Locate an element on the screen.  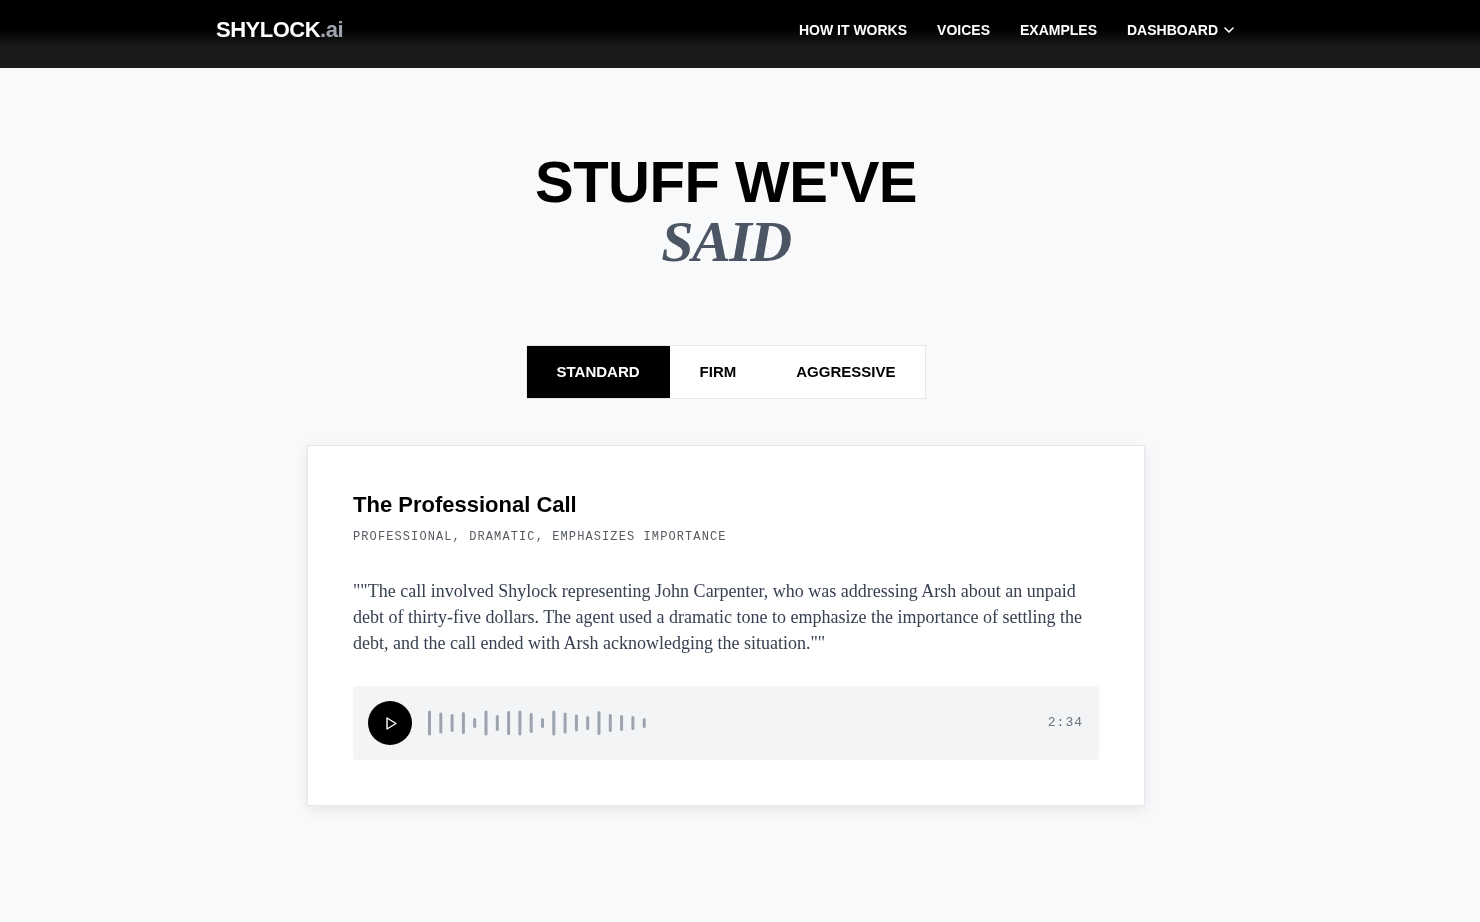
nav-link: VOICES is located at coordinates (963, 30).